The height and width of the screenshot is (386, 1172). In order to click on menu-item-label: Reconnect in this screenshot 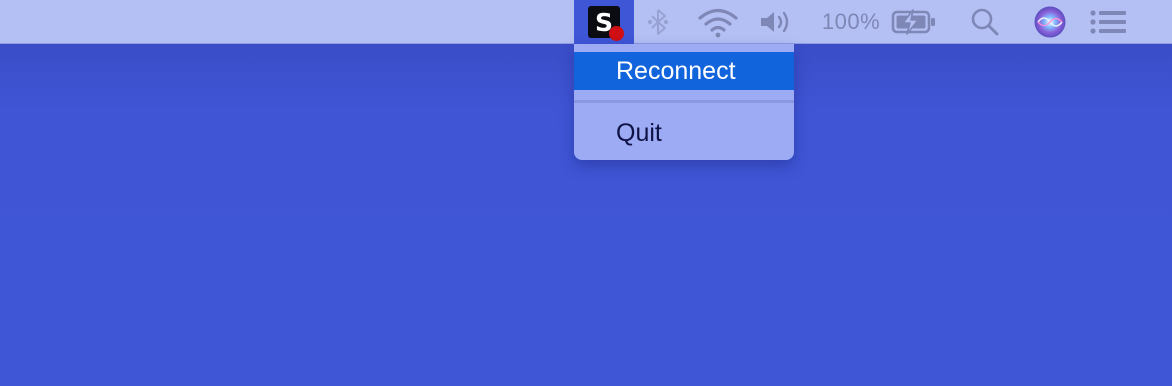, I will do `click(676, 71)`.